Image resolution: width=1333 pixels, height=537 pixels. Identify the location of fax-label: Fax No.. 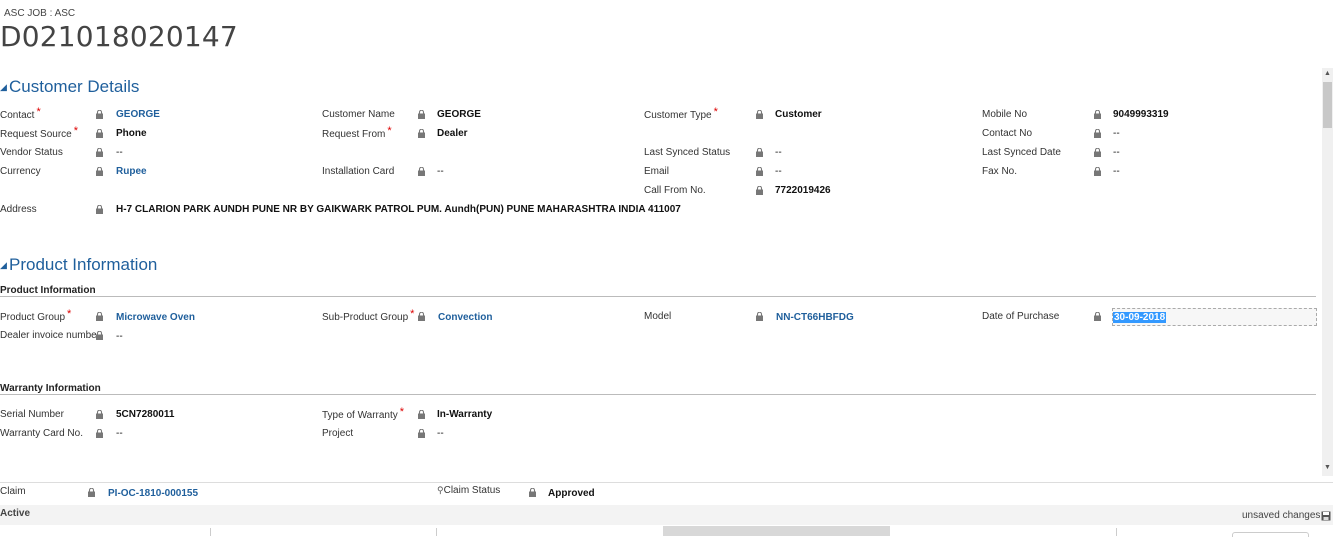
(1000, 171).